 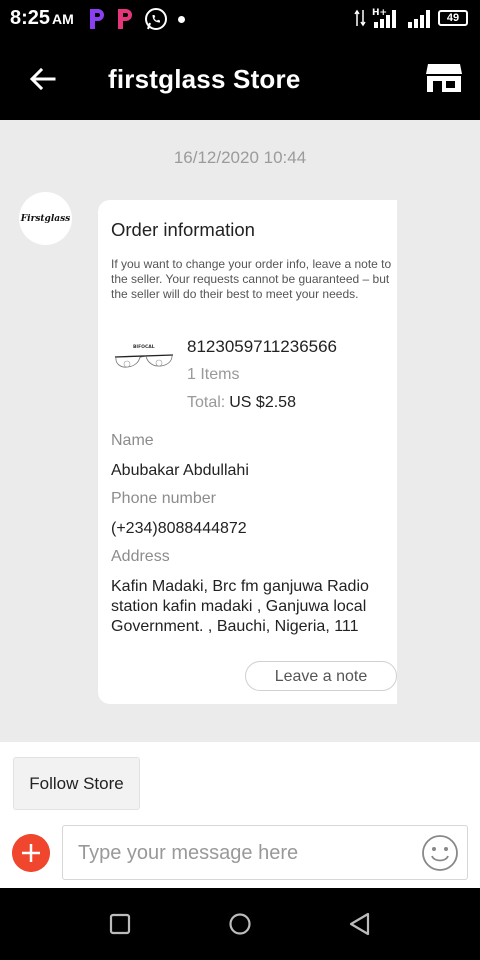 What do you see at coordinates (379, 13) in the screenshot?
I see `svg-text: H+` at bounding box center [379, 13].